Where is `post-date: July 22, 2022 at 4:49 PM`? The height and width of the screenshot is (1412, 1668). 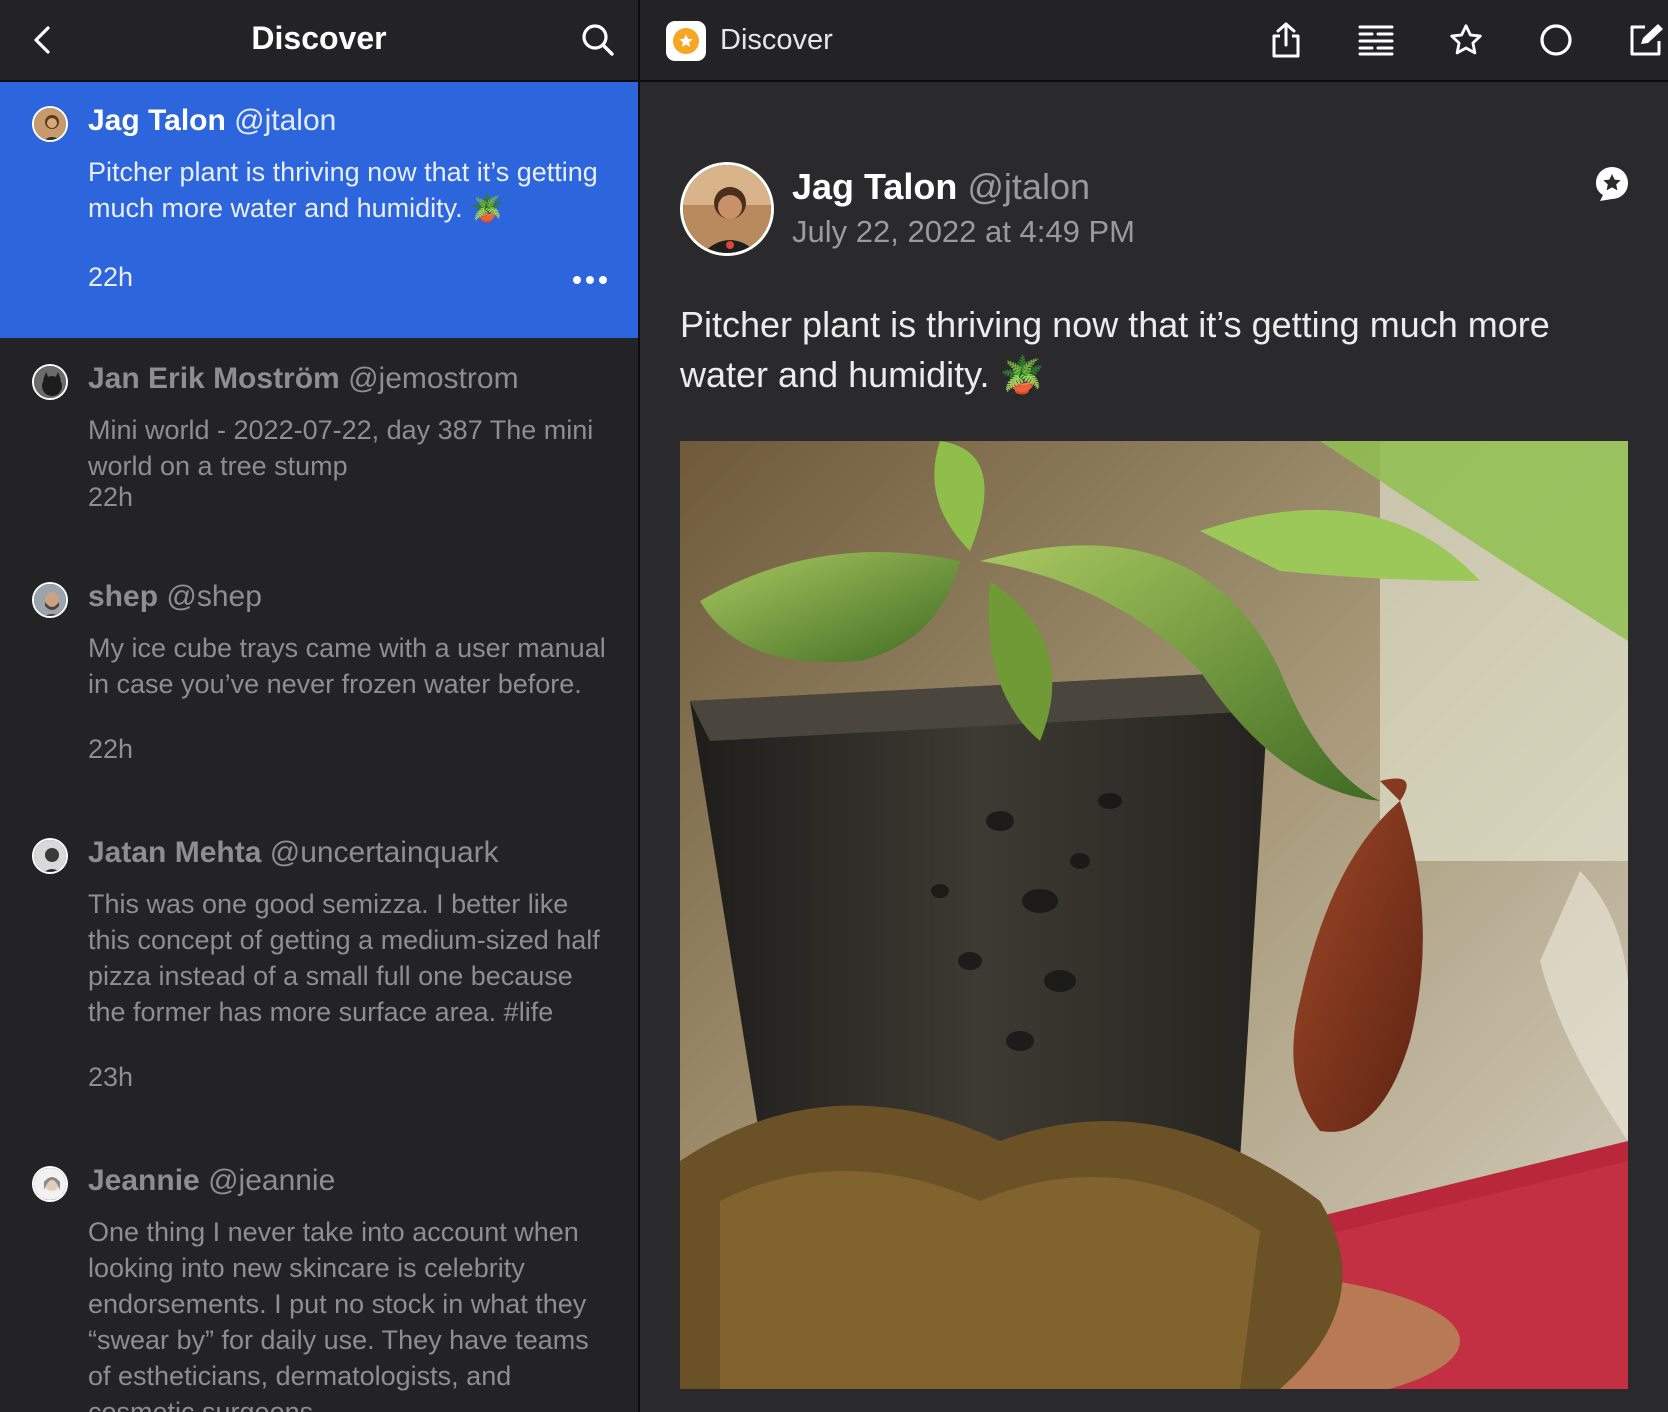 post-date: July 22, 2022 at 4:49 PM is located at coordinates (963, 231).